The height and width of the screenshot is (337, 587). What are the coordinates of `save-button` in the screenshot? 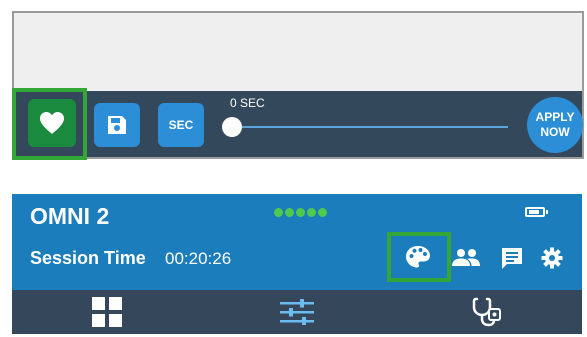 It's located at (117, 125).